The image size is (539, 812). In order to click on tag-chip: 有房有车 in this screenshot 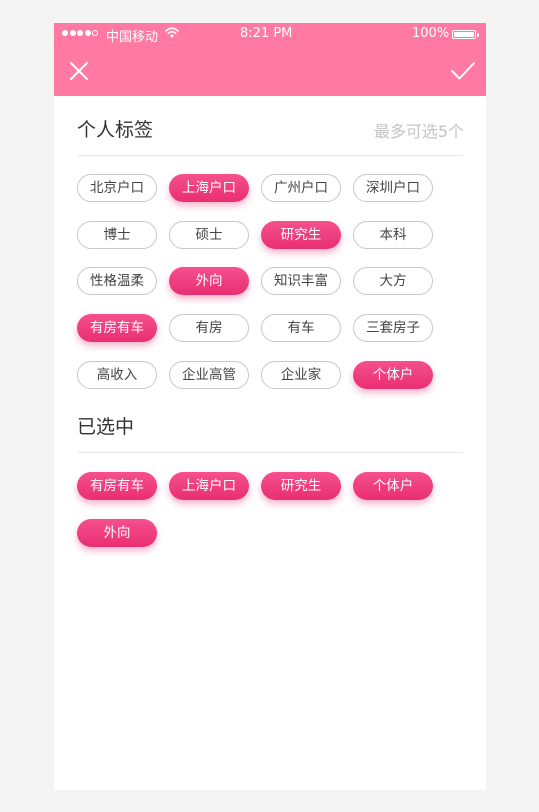, I will do `click(117, 328)`.